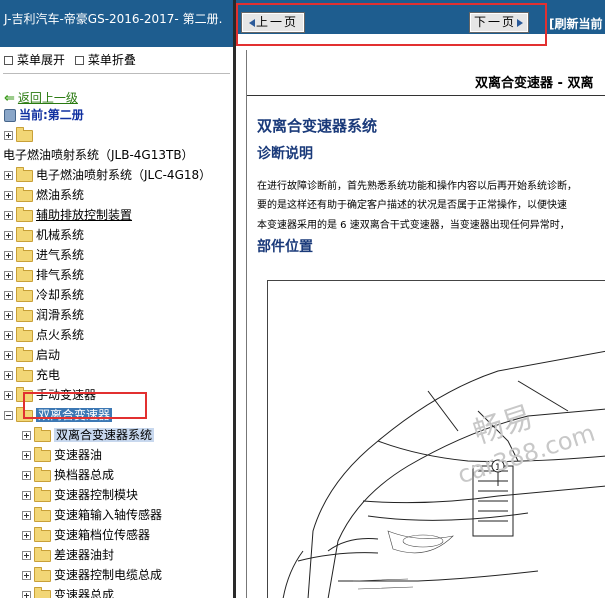  I want to click on menu-toolbar: 菜单展开 菜单折叠, so click(116, 60).